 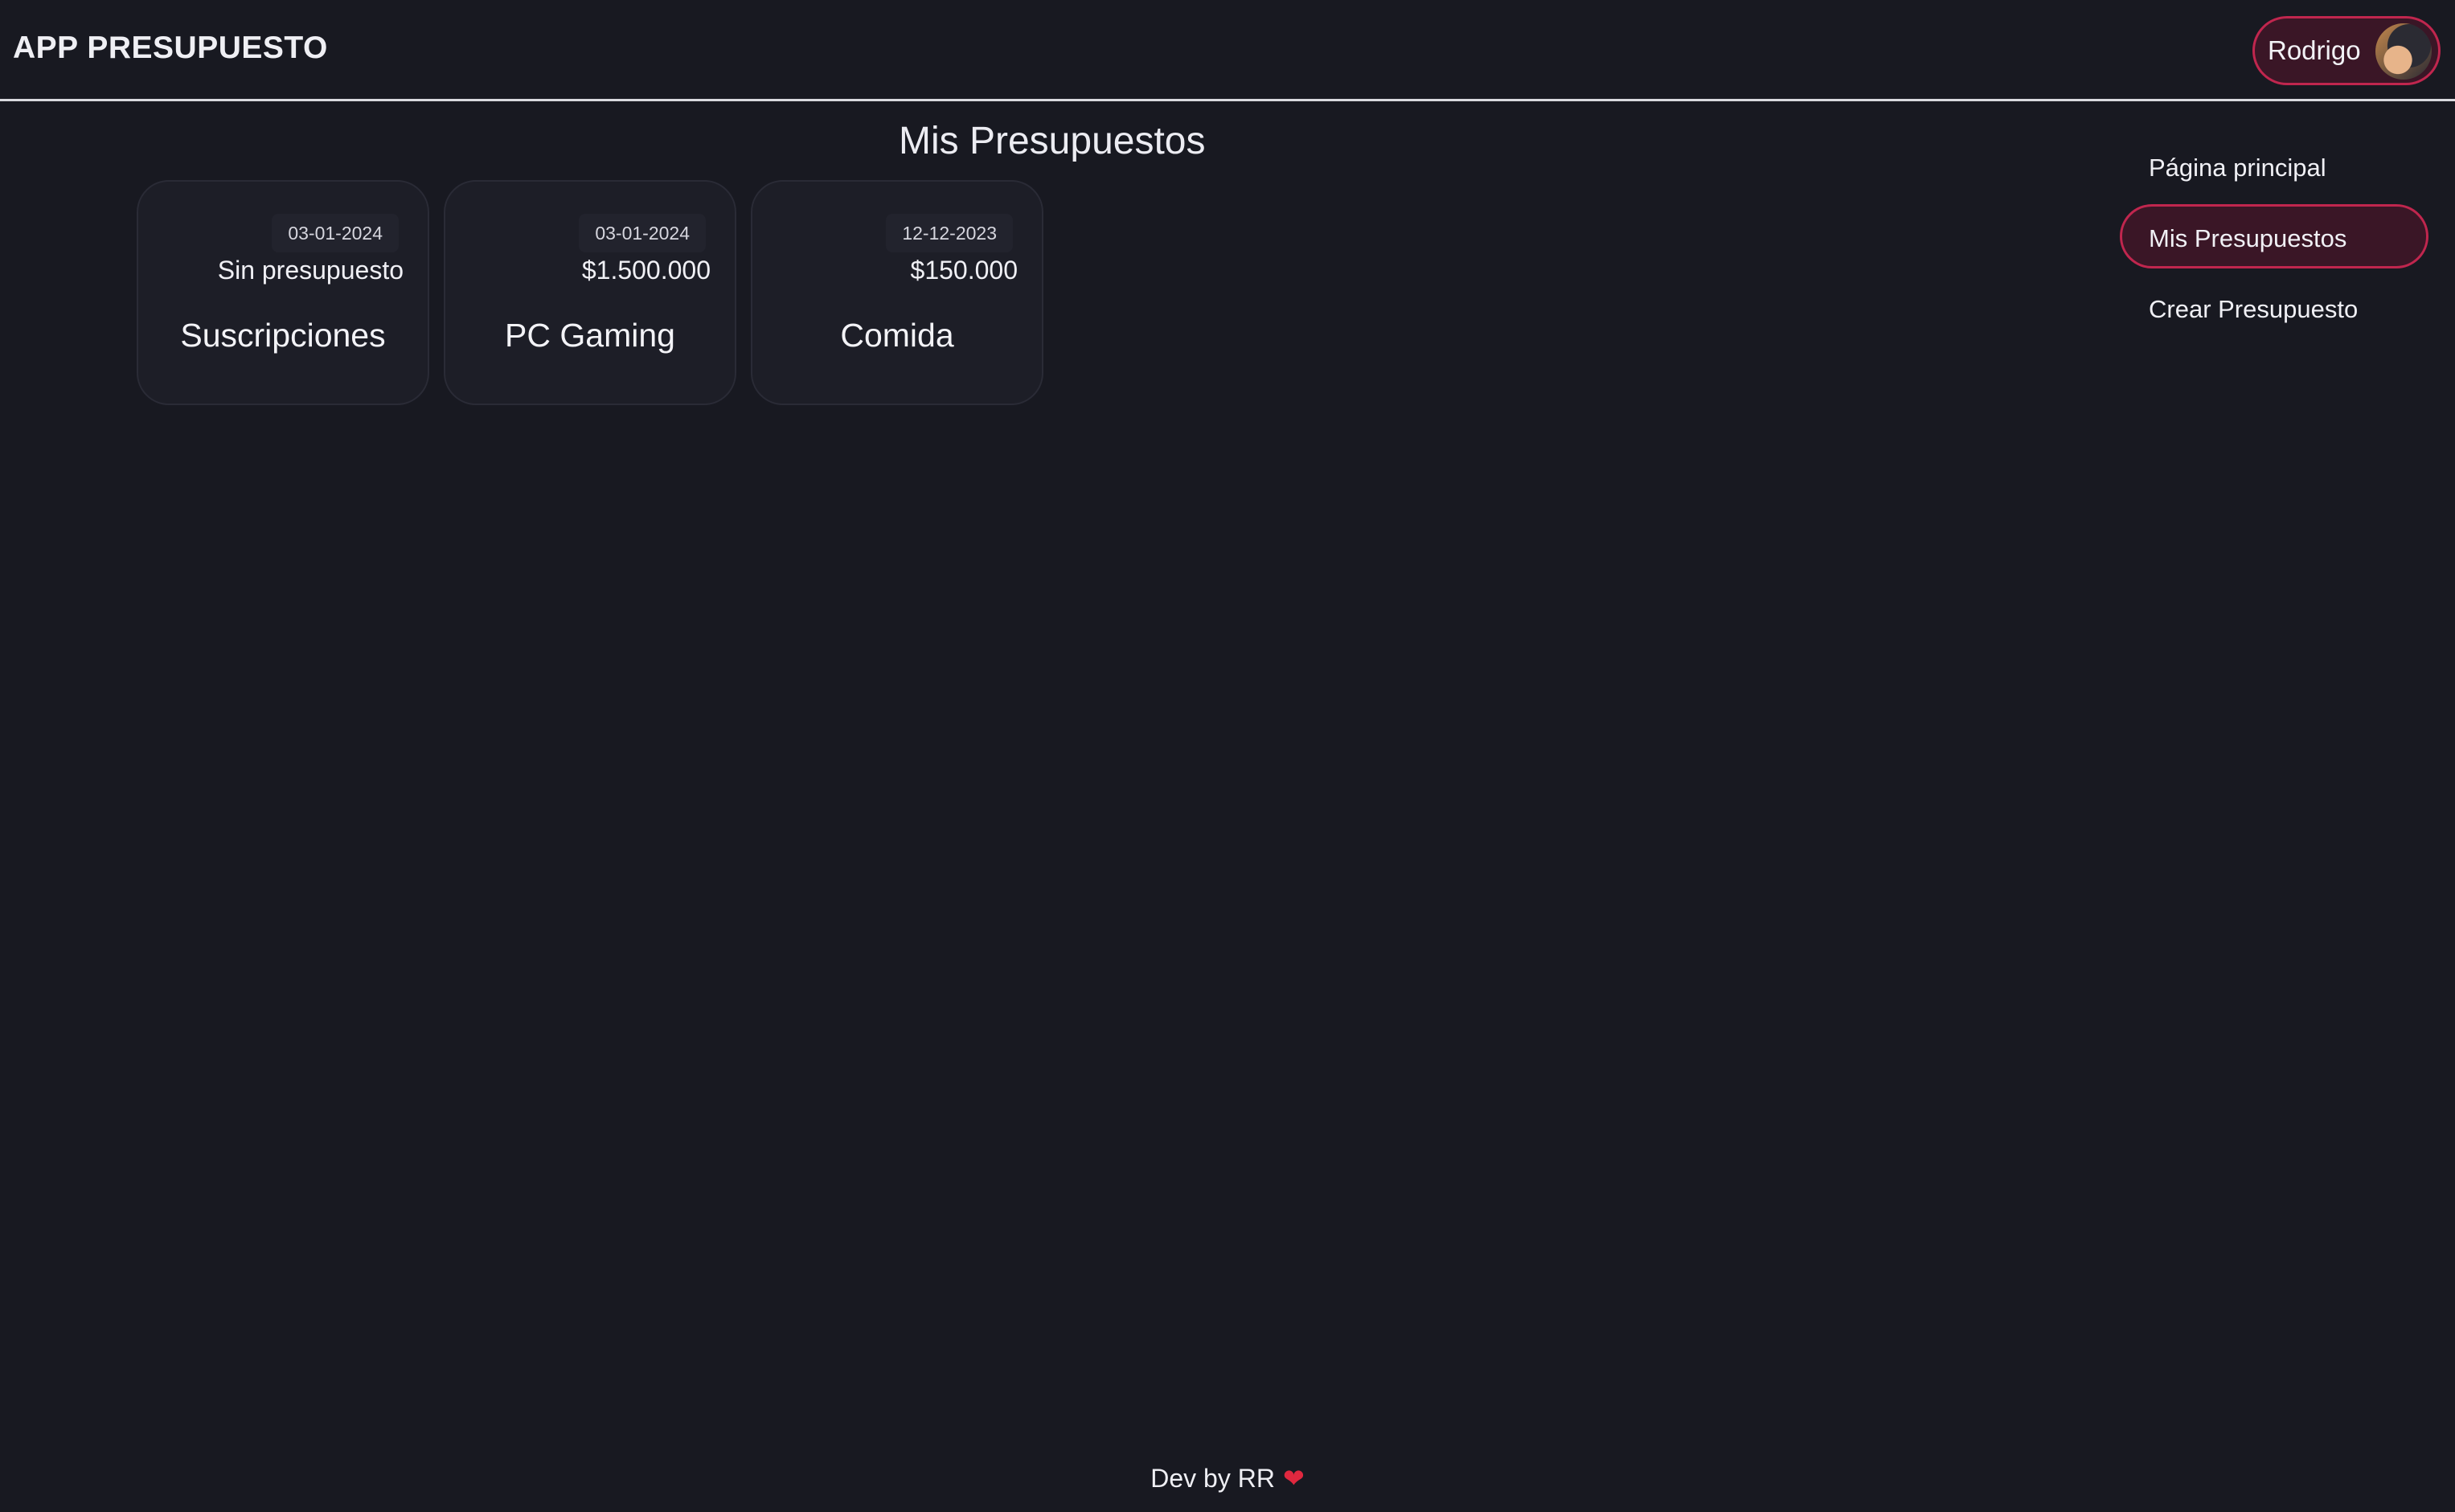 I want to click on budget-card-amount: $1.500.000, so click(x=646, y=270).